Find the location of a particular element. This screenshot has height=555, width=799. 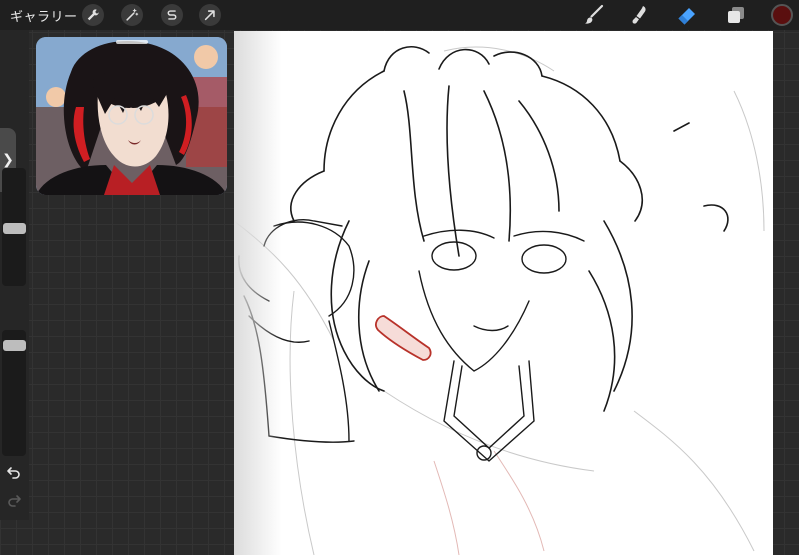

actions-button is located at coordinates (93, 15).